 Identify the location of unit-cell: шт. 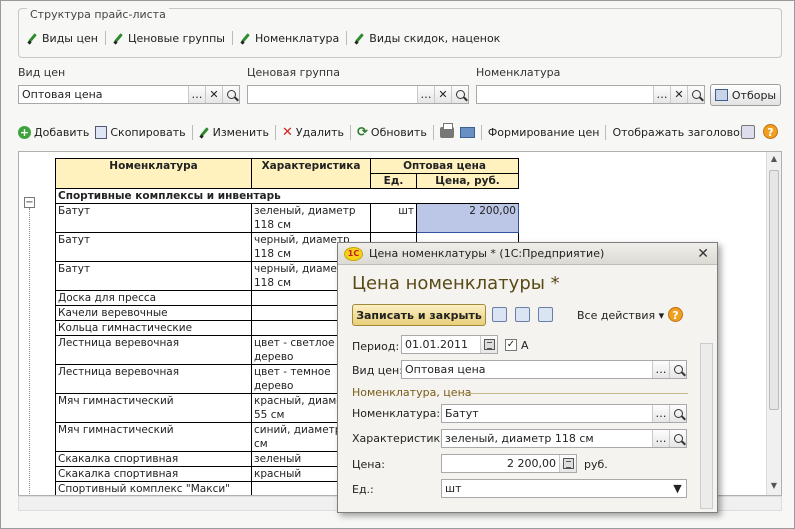
(393, 218).